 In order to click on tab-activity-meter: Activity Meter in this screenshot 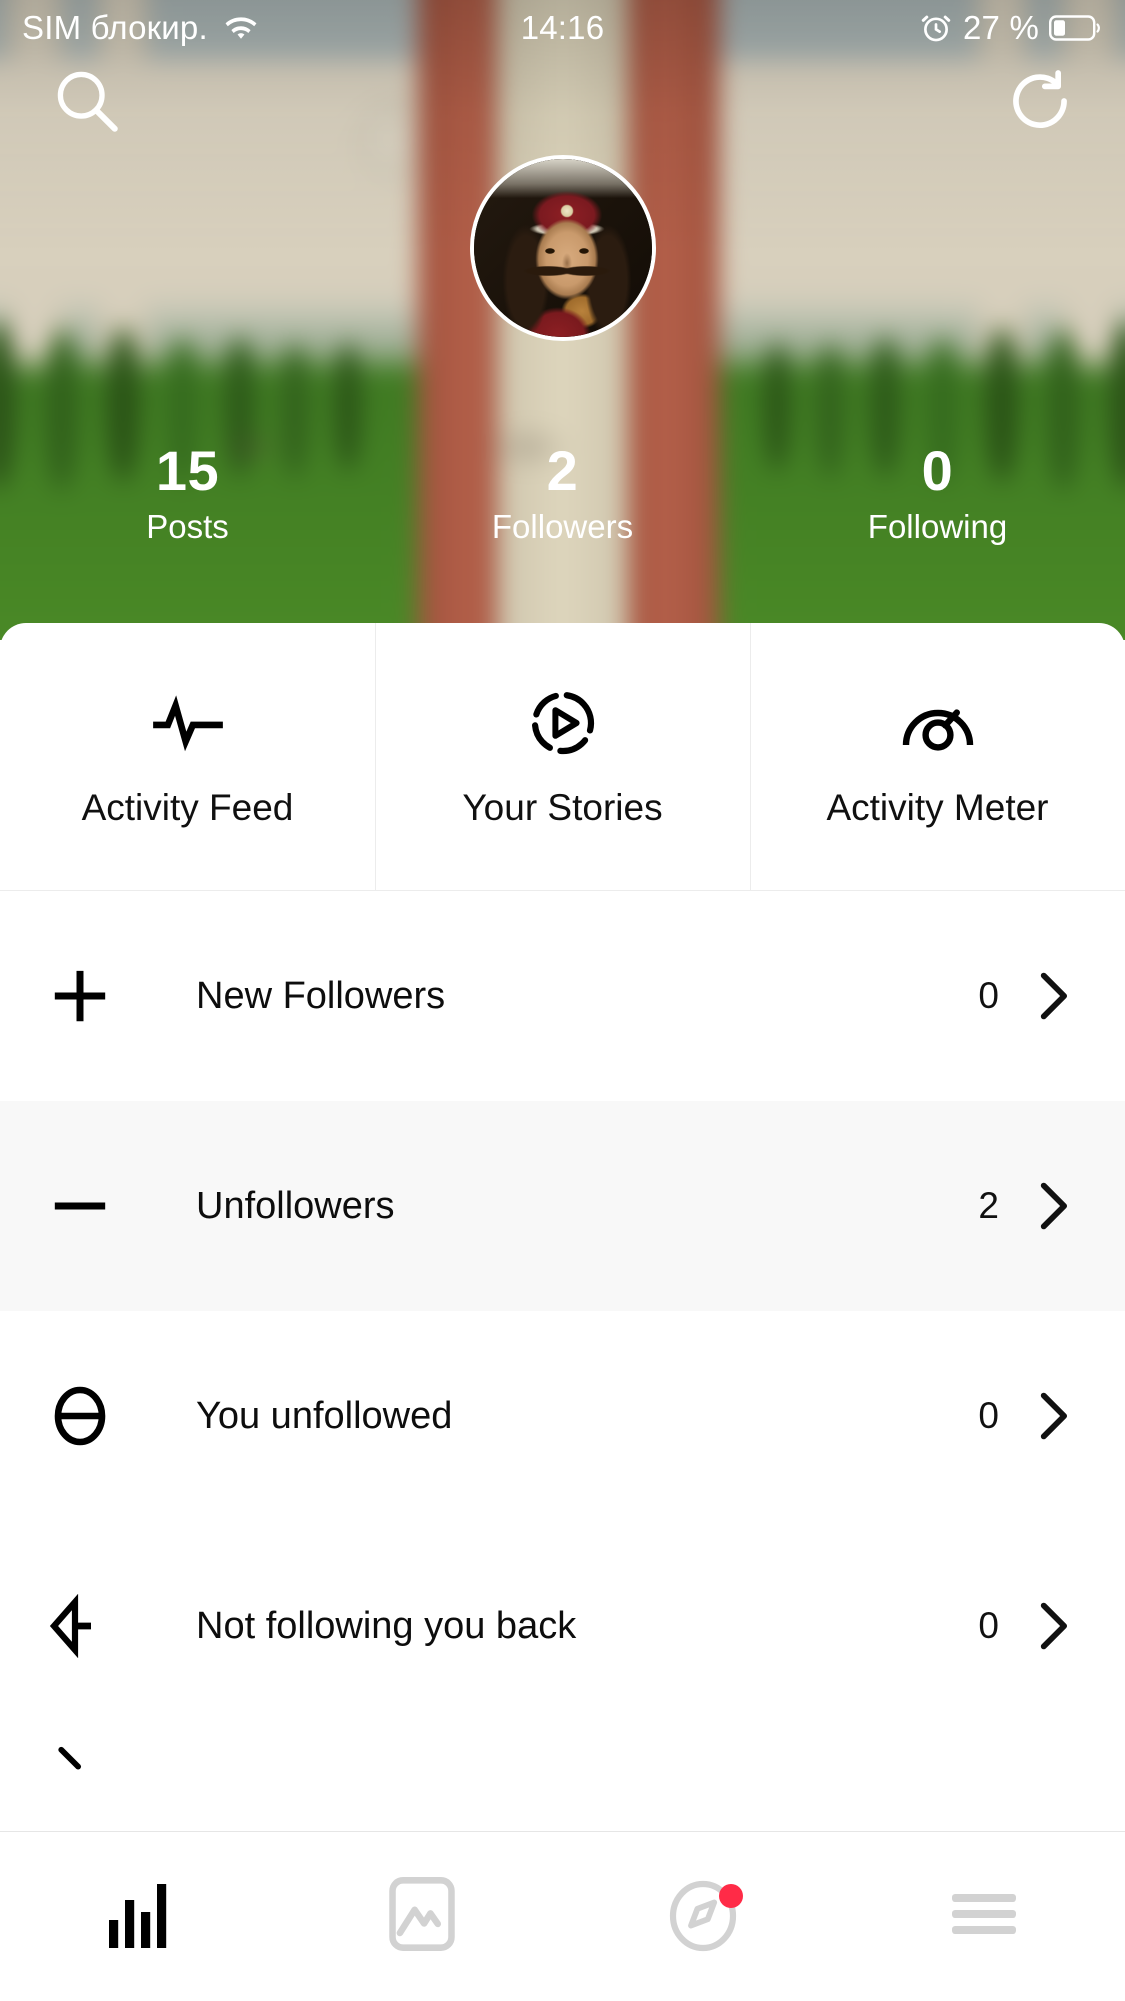, I will do `click(937, 756)`.